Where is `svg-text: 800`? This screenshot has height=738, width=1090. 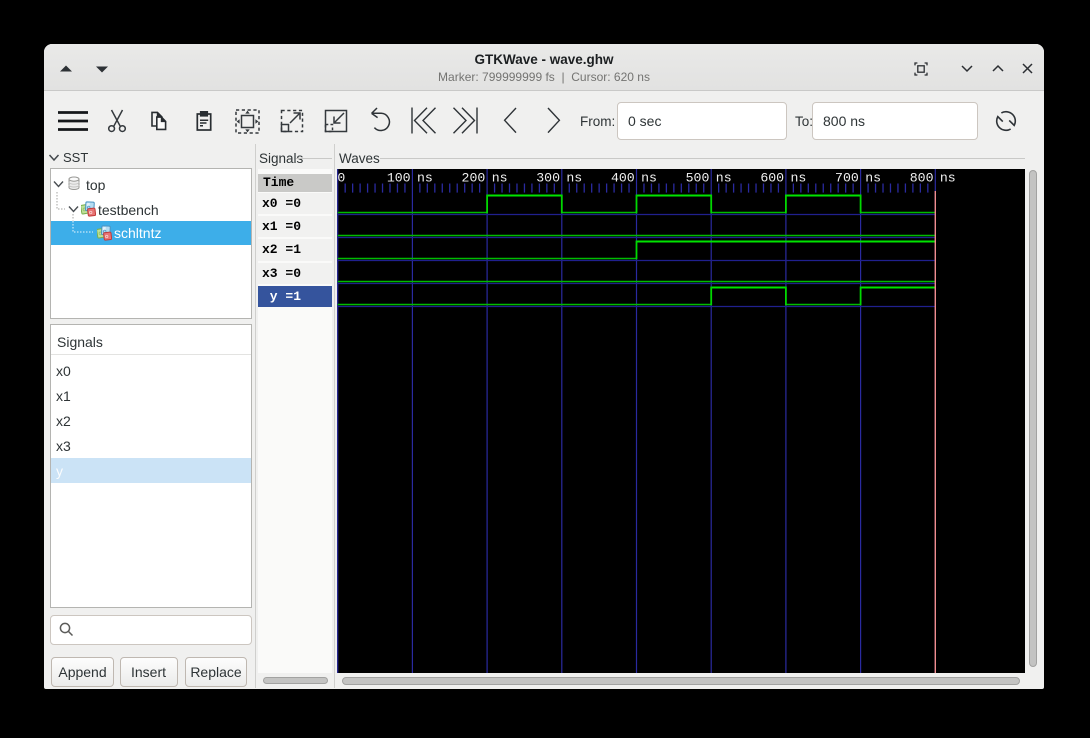 svg-text: 800 is located at coordinates (922, 177).